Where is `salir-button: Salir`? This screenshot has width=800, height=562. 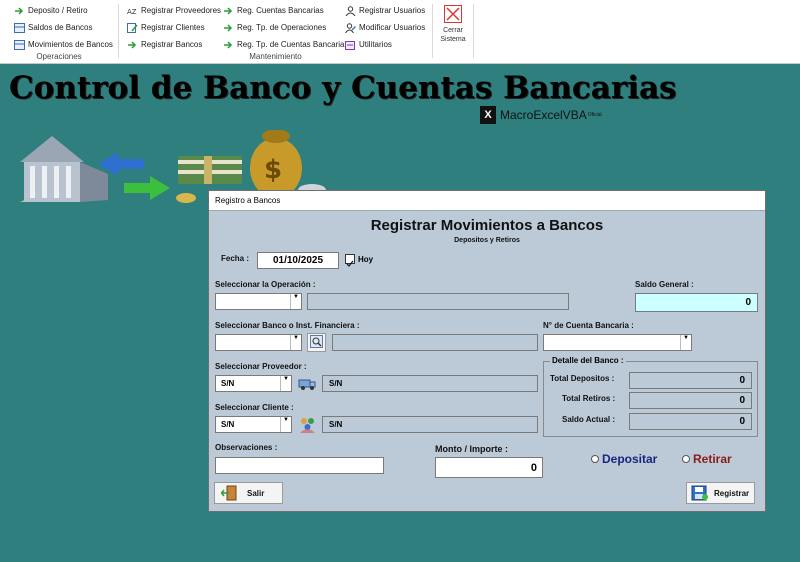
salir-button: Salir is located at coordinates (248, 493).